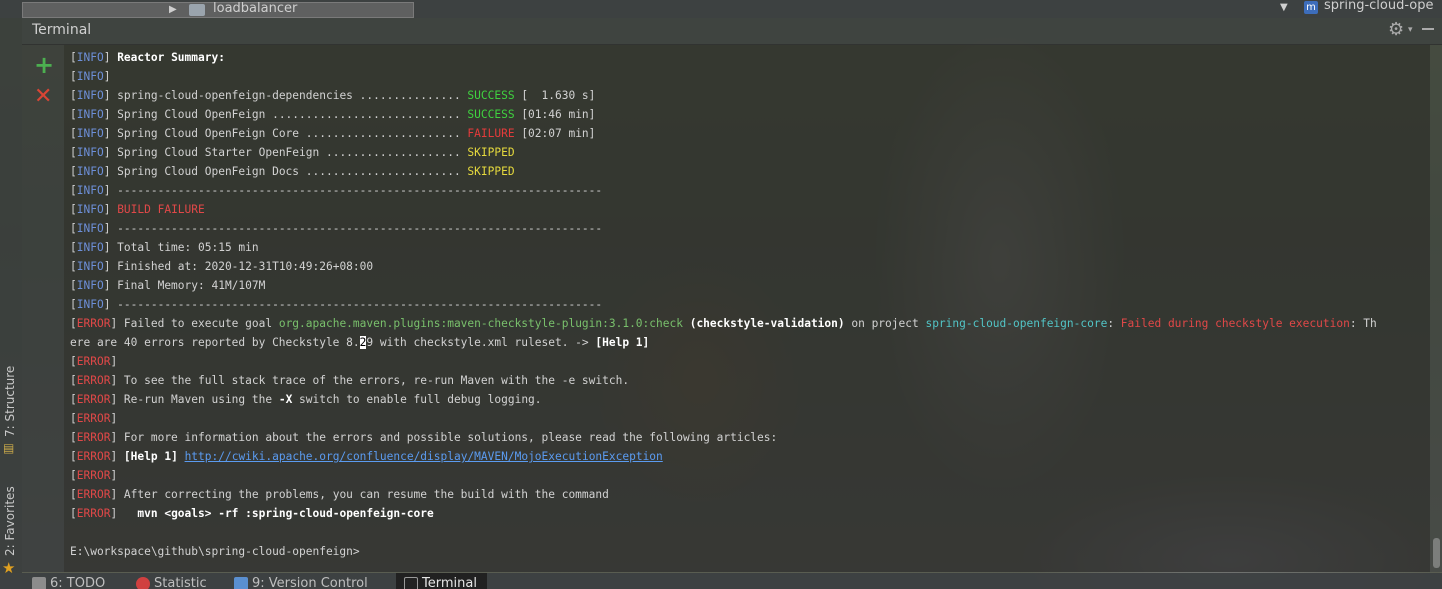  I want to click on terminal-line: [INFO] BUILD FAILURE, so click(723, 209).